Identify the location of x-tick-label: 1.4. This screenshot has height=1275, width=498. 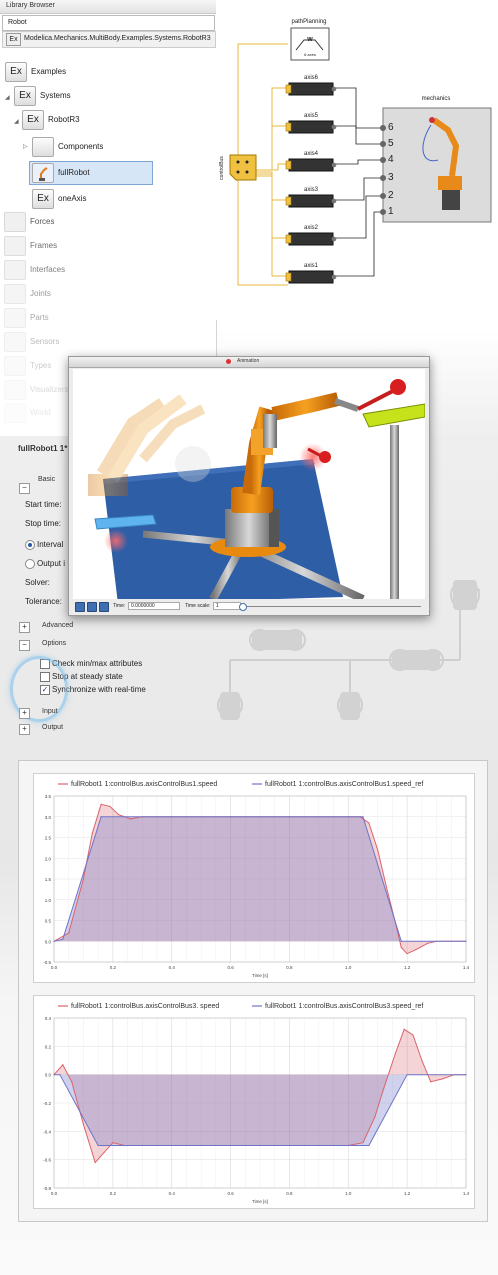
(466, 1193).